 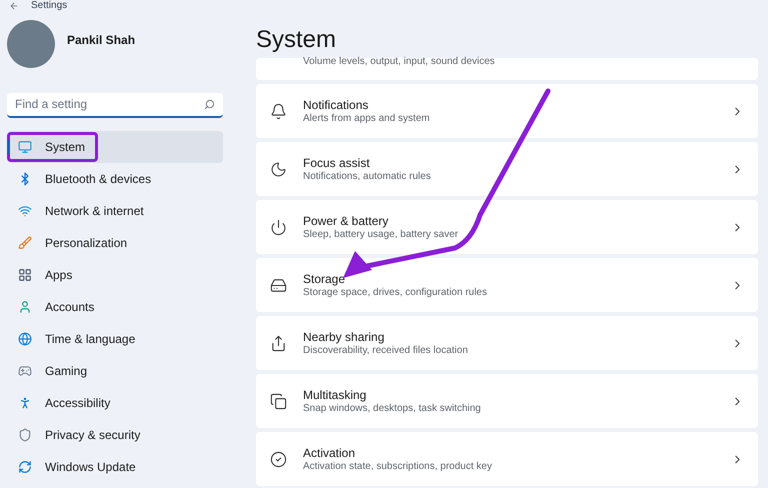 I want to click on sidebar-label: Privacy & security, so click(x=92, y=435).